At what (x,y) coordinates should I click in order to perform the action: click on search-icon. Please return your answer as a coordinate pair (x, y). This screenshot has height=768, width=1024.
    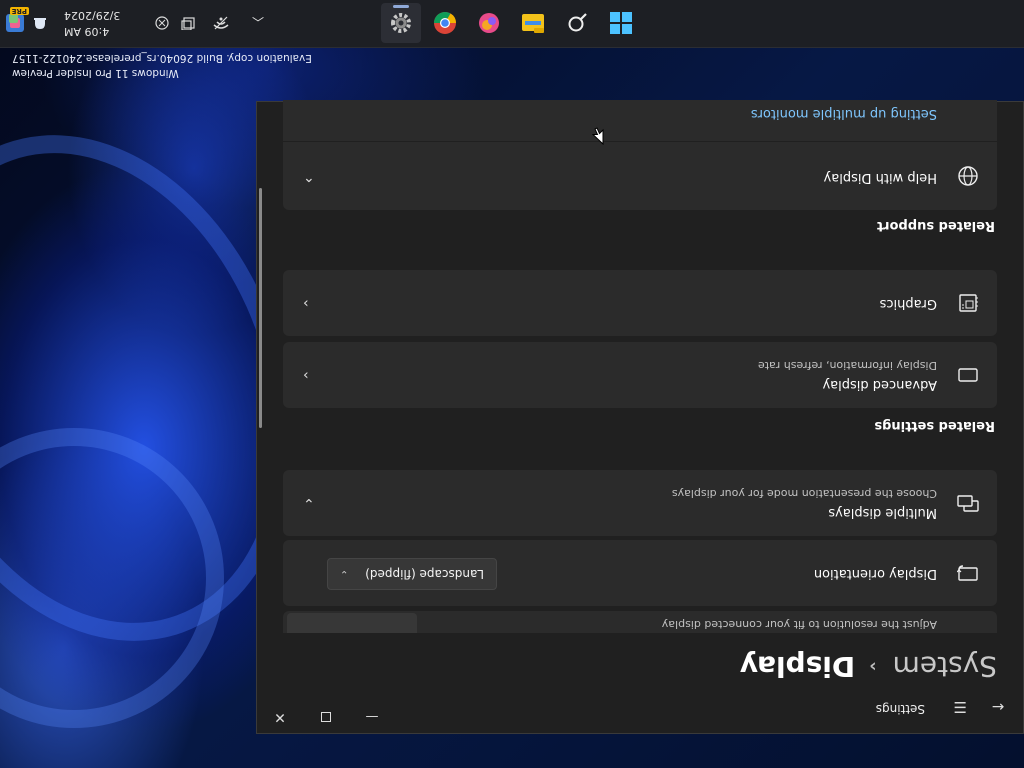
    Looking at the image, I should click on (577, 22).